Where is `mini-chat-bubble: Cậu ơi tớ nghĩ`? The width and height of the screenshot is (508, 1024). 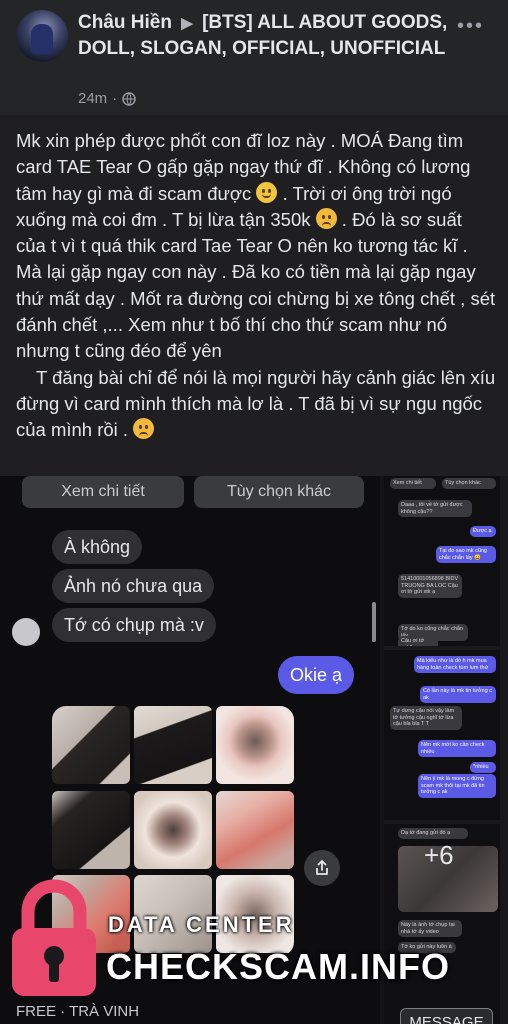
mini-chat-bubble: Cậu ơi tớ nghĩ is located at coordinates (418, 641).